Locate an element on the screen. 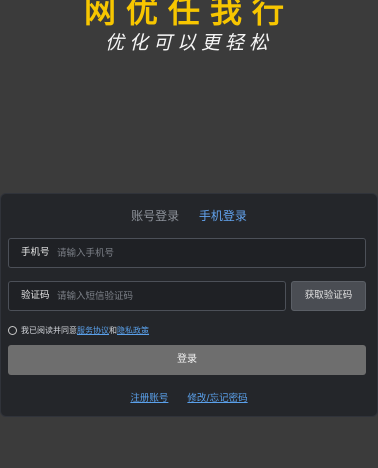  code-label: 验证码 is located at coordinates (35, 295).